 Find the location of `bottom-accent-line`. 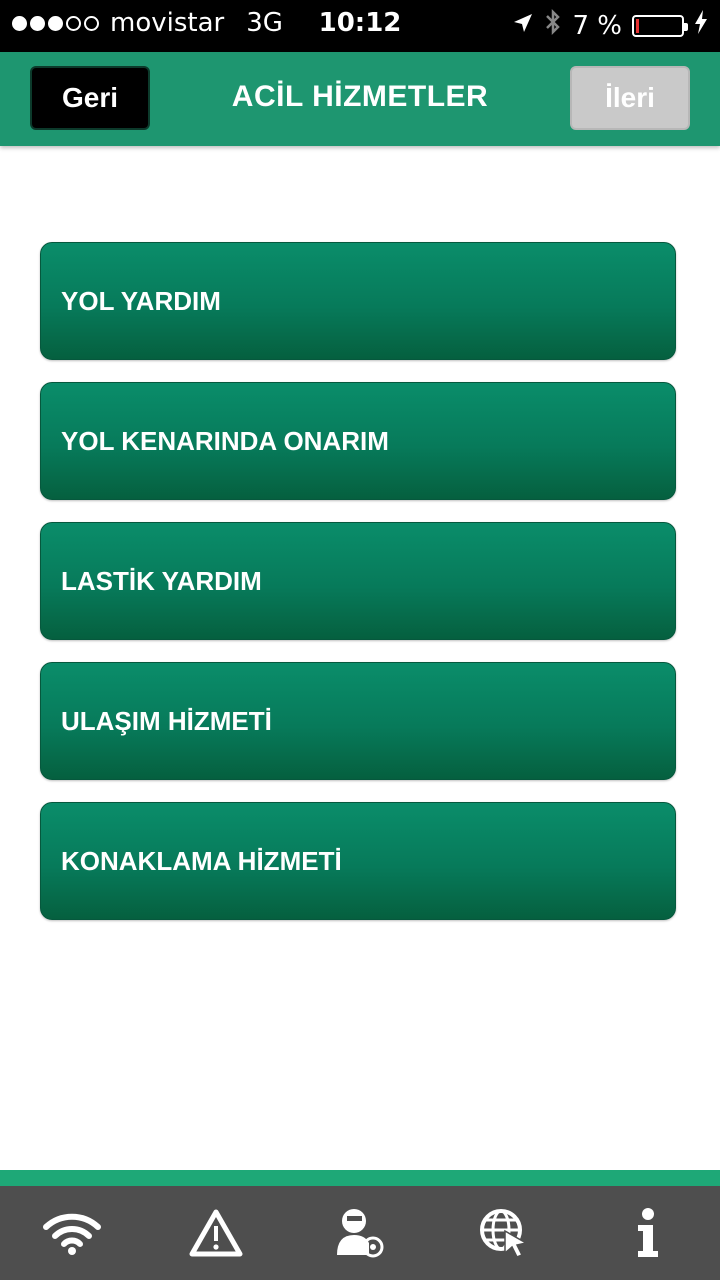

bottom-accent-line is located at coordinates (360, 1178).